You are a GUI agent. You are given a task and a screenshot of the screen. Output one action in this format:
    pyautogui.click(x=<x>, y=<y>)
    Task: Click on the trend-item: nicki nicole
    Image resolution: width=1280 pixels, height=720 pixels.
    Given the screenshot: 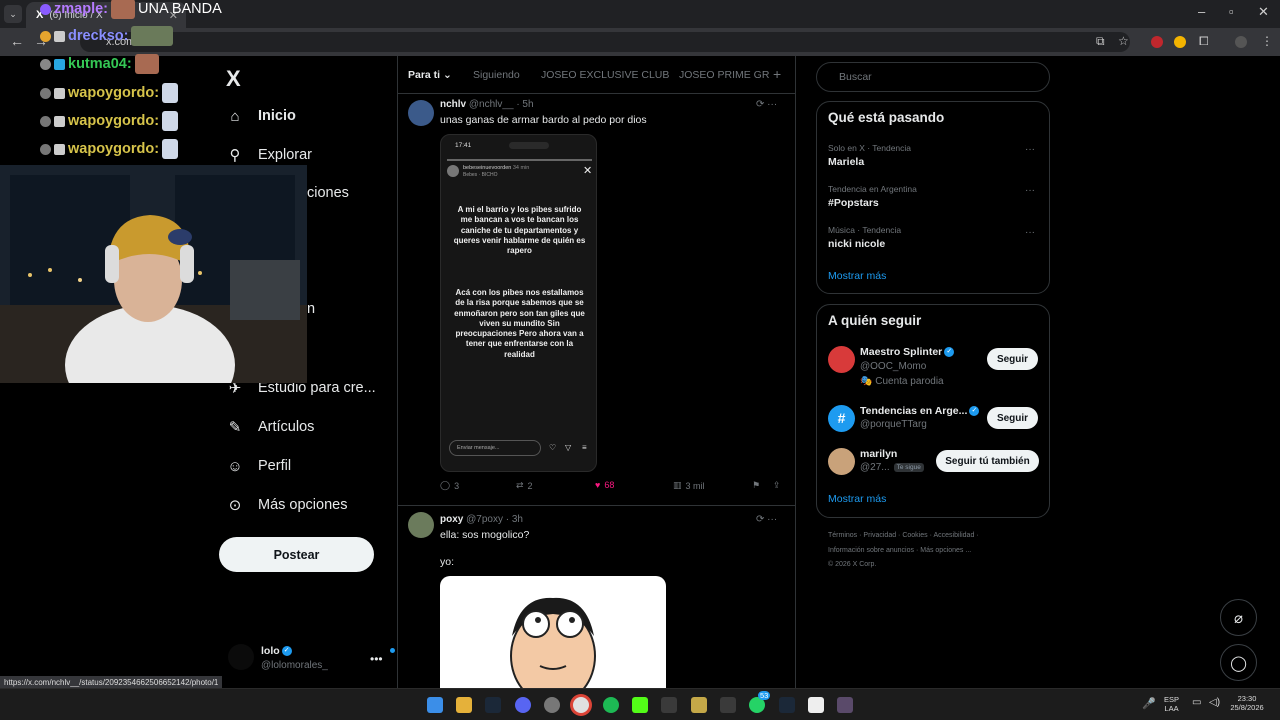 What is the action you would take?
    pyautogui.click(x=856, y=244)
    